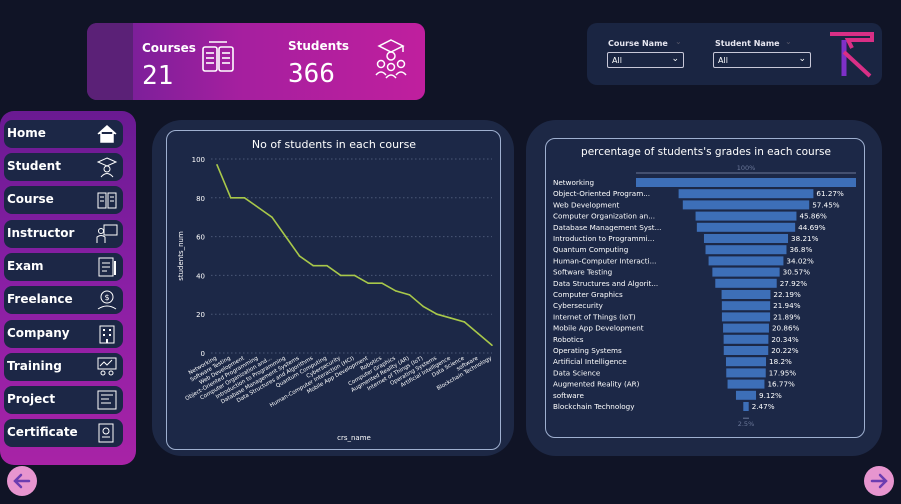 The width and height of the screenshot is (901, 504). I want to click on sidebar-item-freelance: Freelance $, so click(63, 300).